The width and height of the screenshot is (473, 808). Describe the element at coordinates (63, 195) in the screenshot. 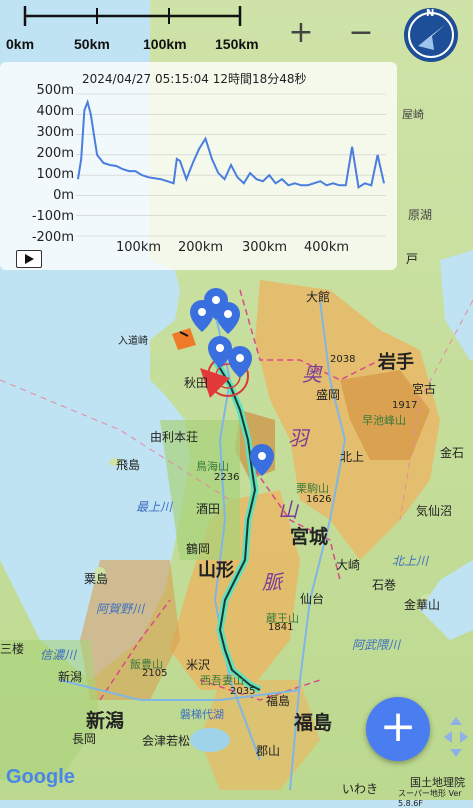

I see `y-tick-label: 0m` at that location.